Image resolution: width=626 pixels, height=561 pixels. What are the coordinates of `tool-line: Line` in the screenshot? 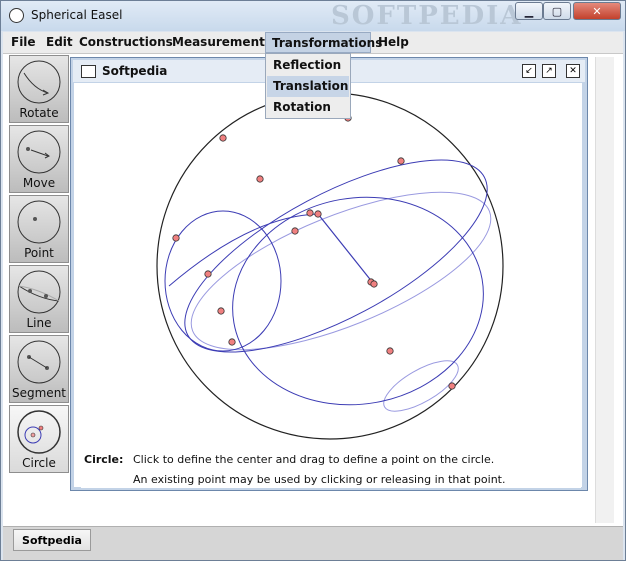 It's located at (39, 299).